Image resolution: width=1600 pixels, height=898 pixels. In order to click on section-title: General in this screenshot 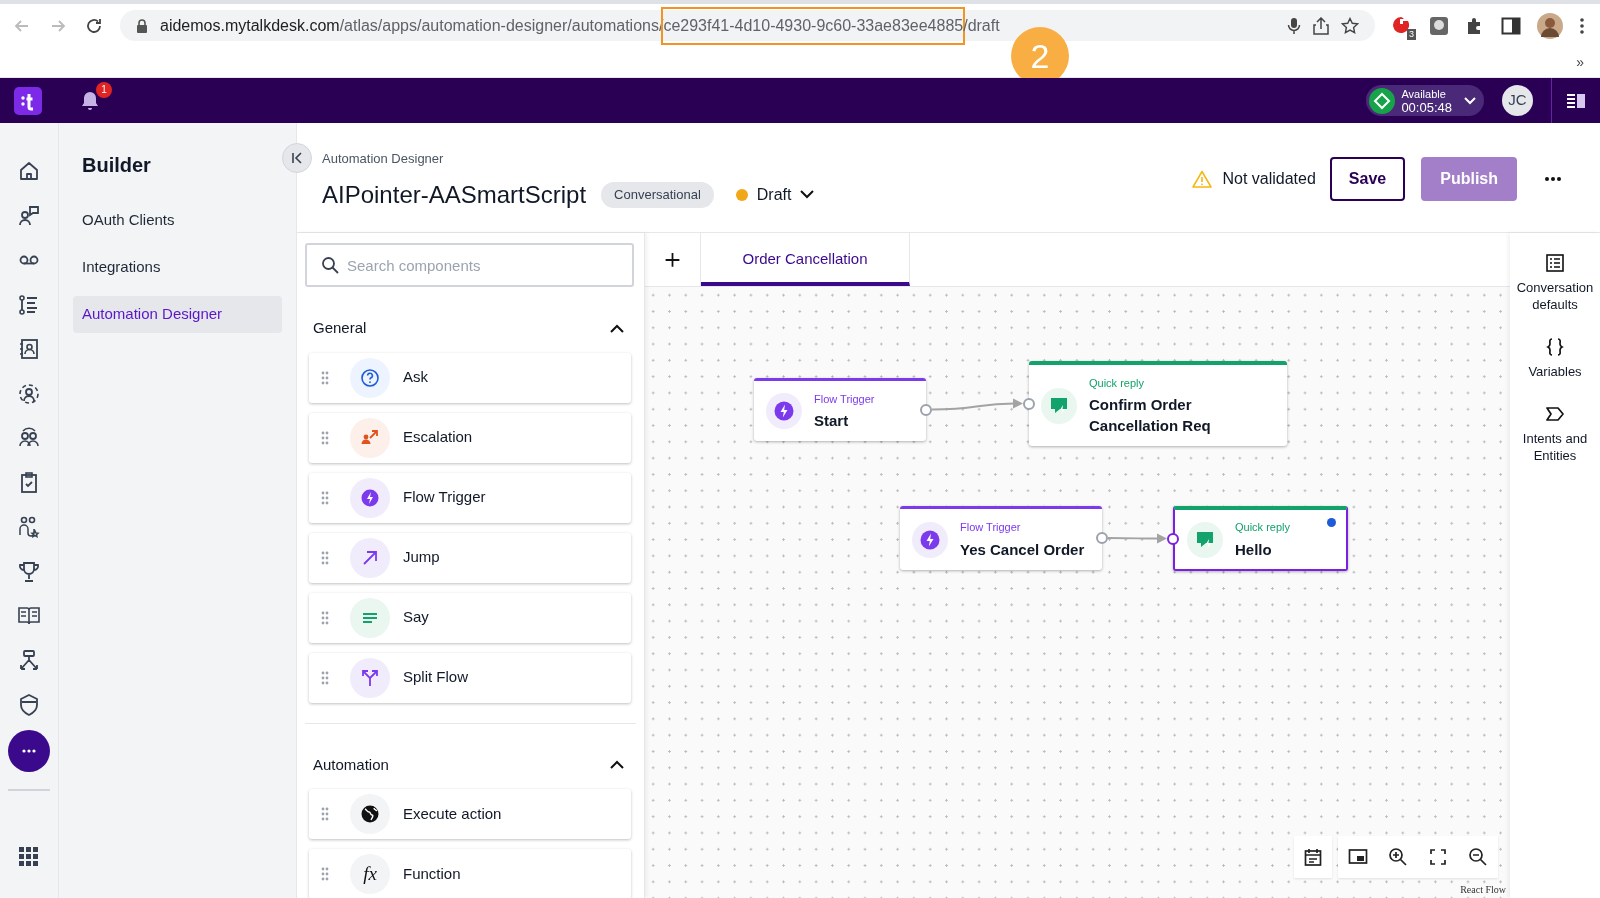, I will do `click(340, 328)`.